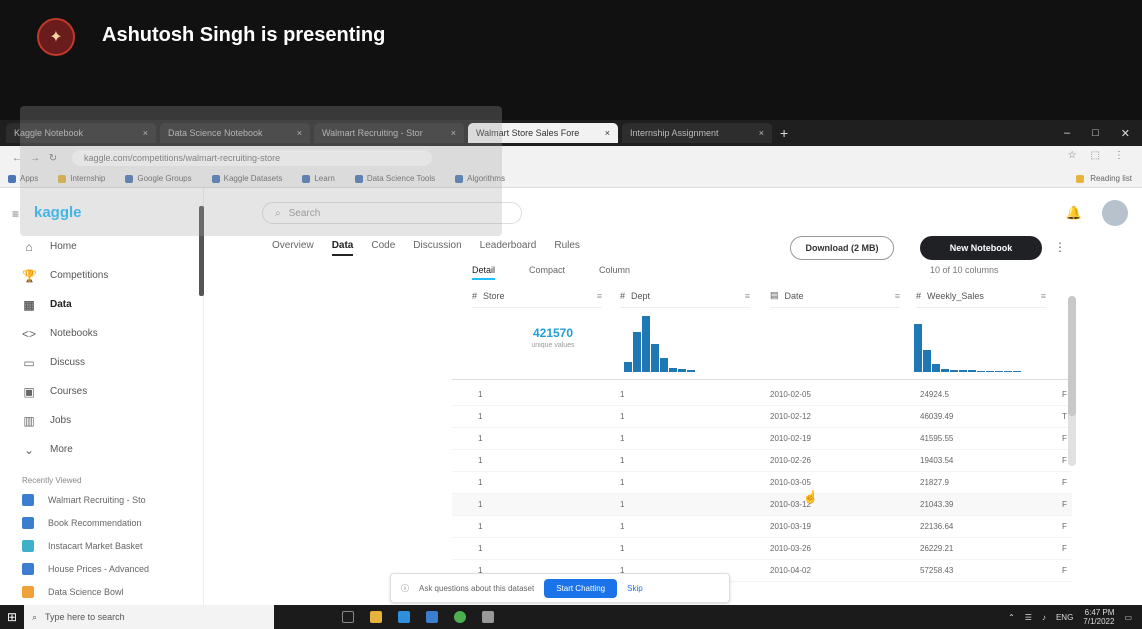 This screenshot has width=1142, height=629. Describe the element at coordinates (1095, 155) in the screenshot. I see `extensions-icon: ⬚` at that location.